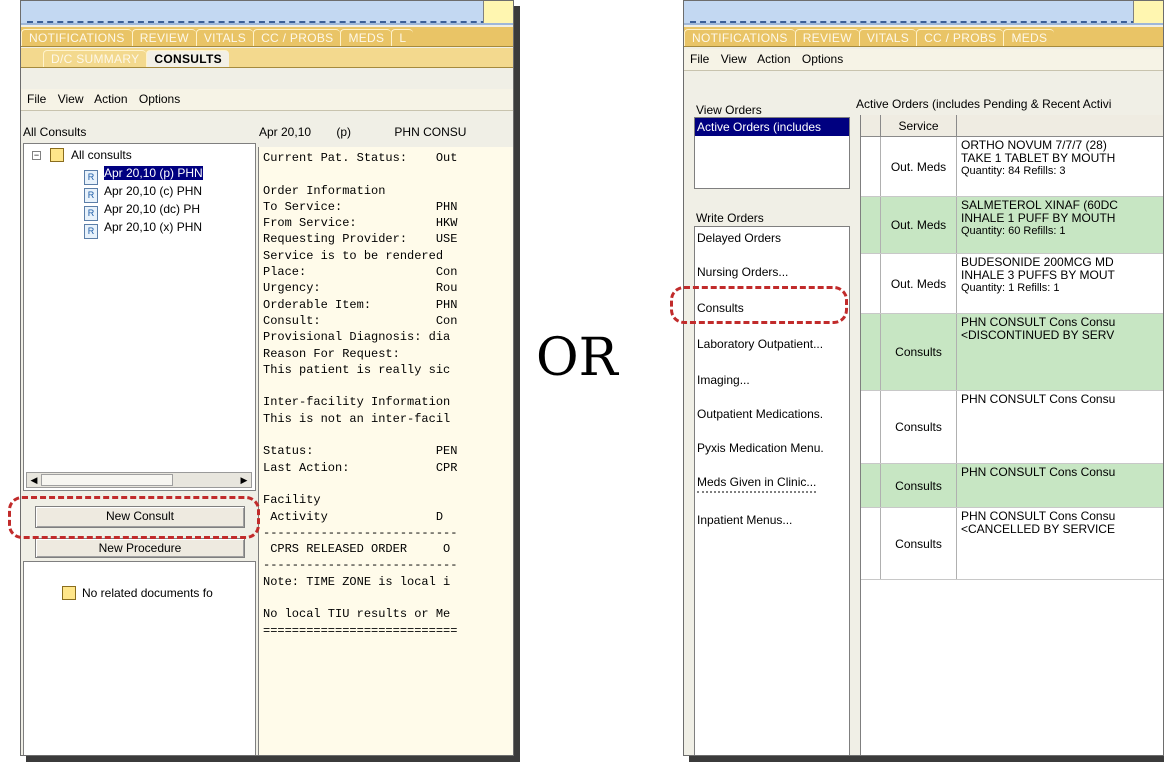 Image resolution: width=1164 pixels, height=763 pixels. I want to click on scroll-right-icon: ▶, so click(244, 480).